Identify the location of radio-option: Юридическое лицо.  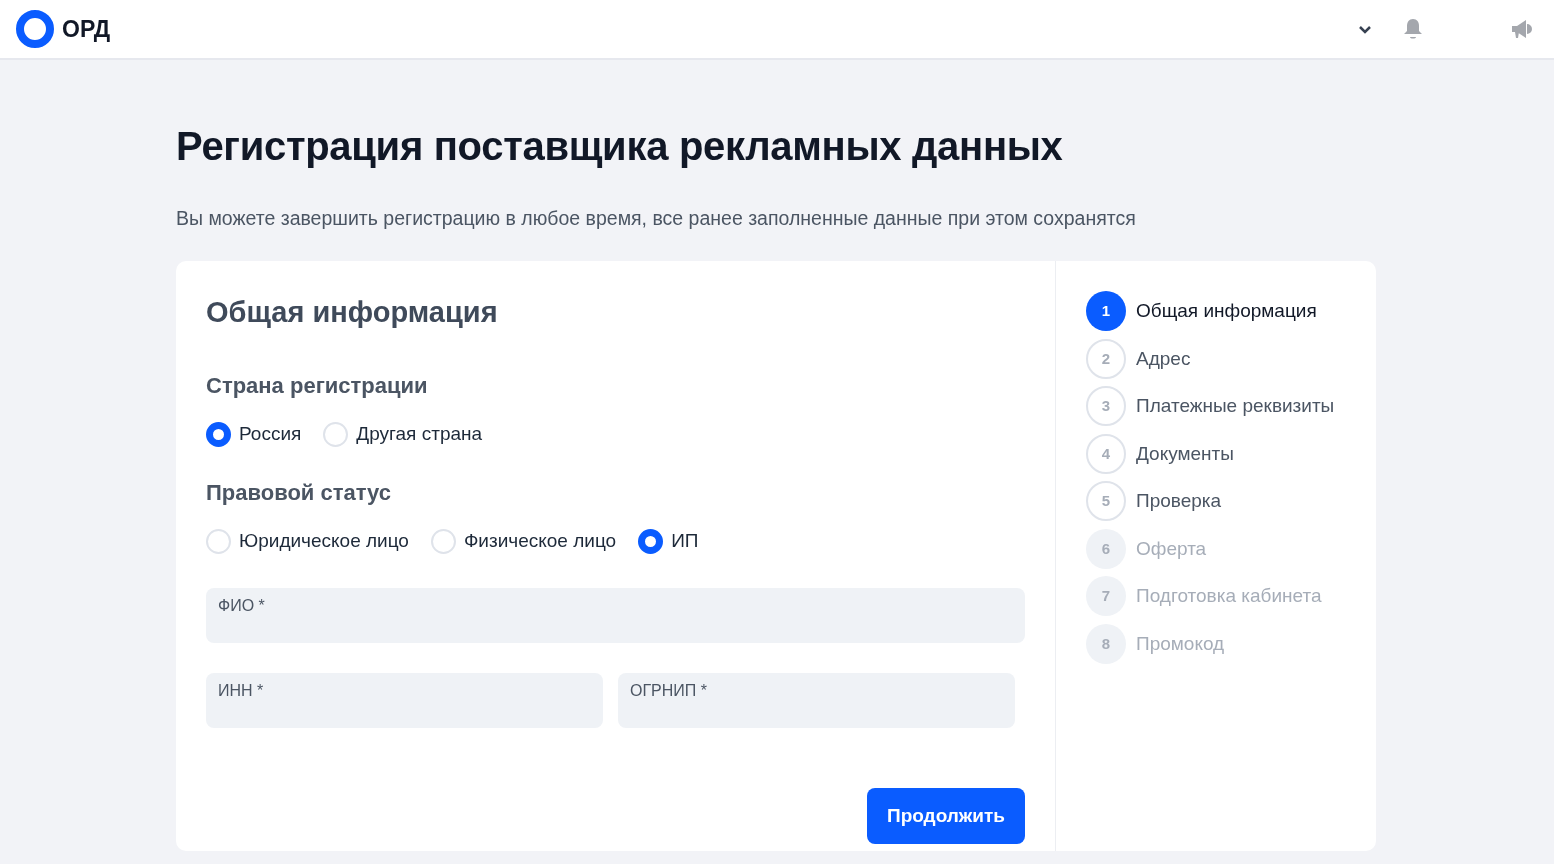
(307, 541).